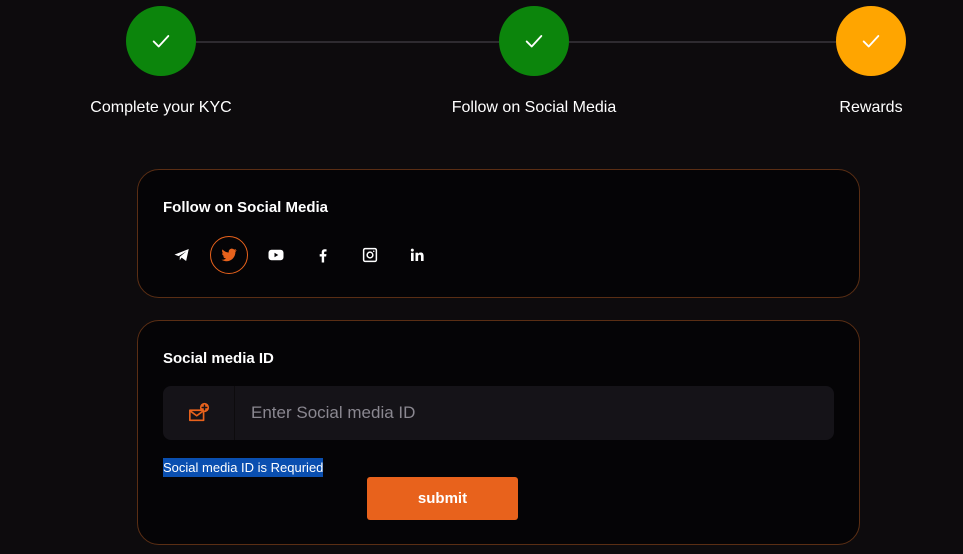  I want to click on facebook-button, so click(323, 255).